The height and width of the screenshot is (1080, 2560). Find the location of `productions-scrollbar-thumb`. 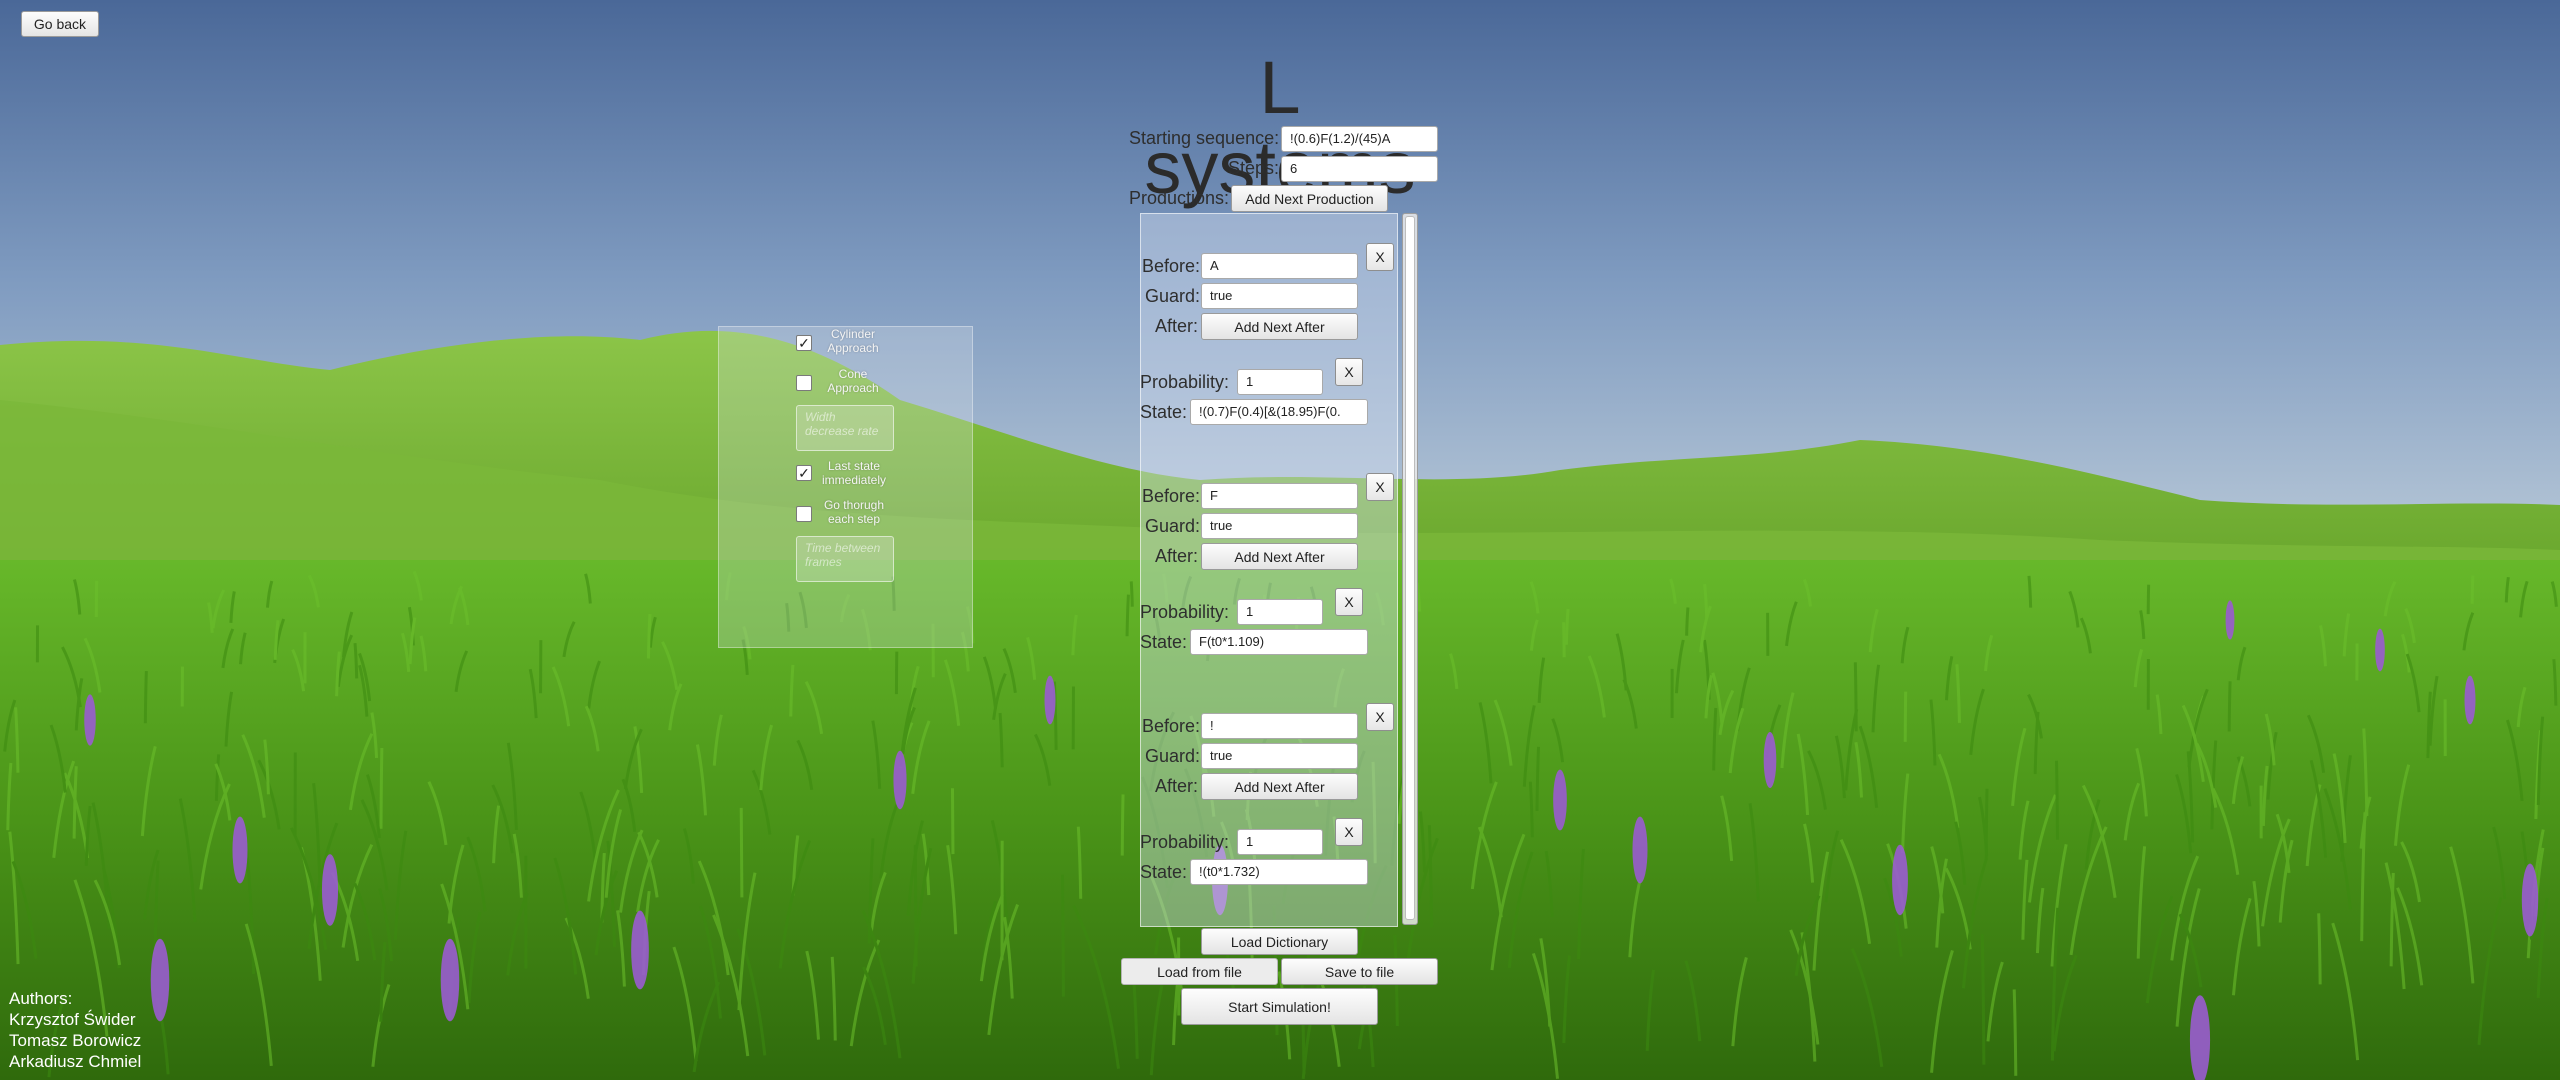

productions-scrollbar-thumb is located at coordinates (1410, 568).